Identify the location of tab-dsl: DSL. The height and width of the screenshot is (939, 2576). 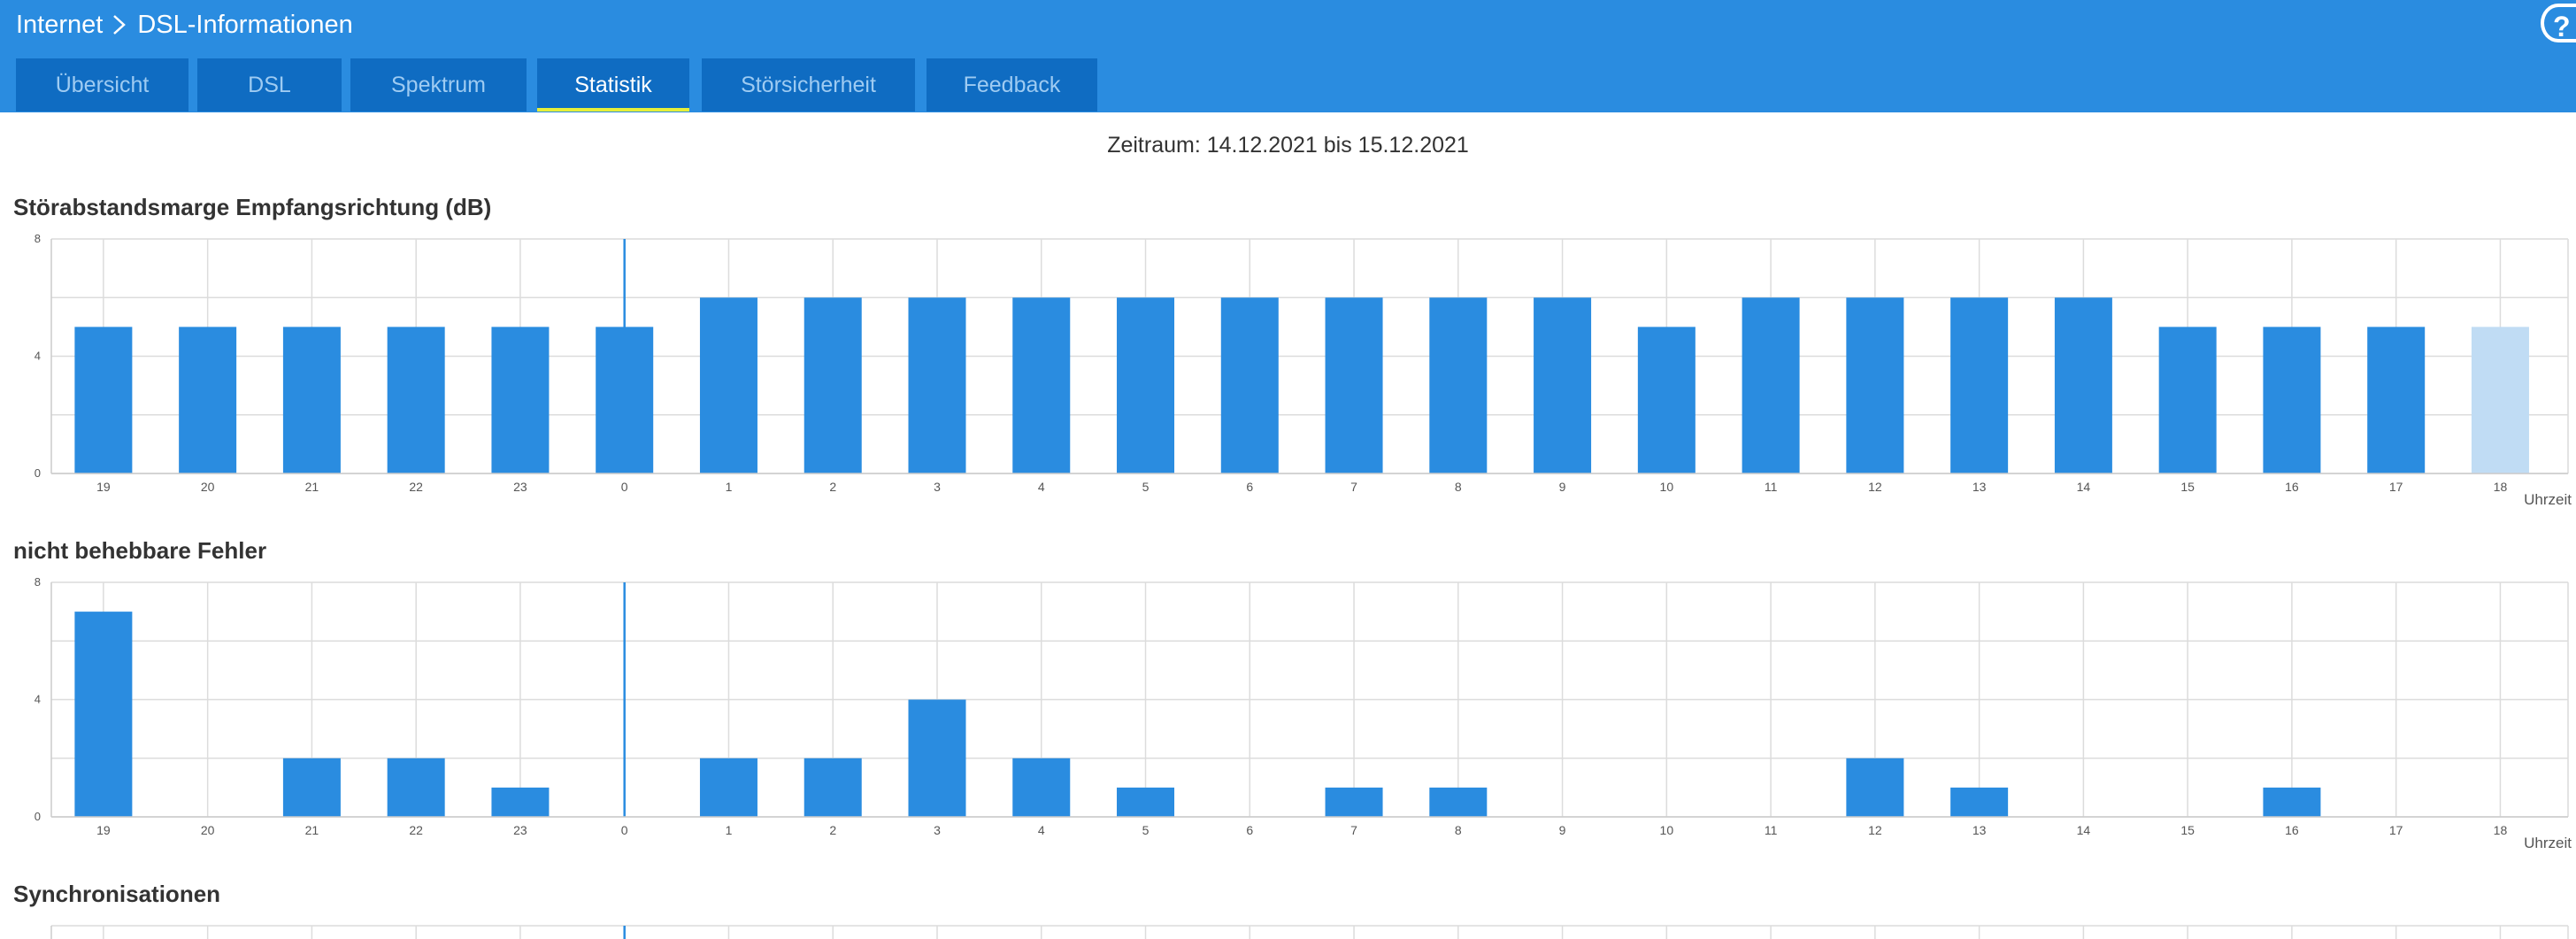
(269, 85).